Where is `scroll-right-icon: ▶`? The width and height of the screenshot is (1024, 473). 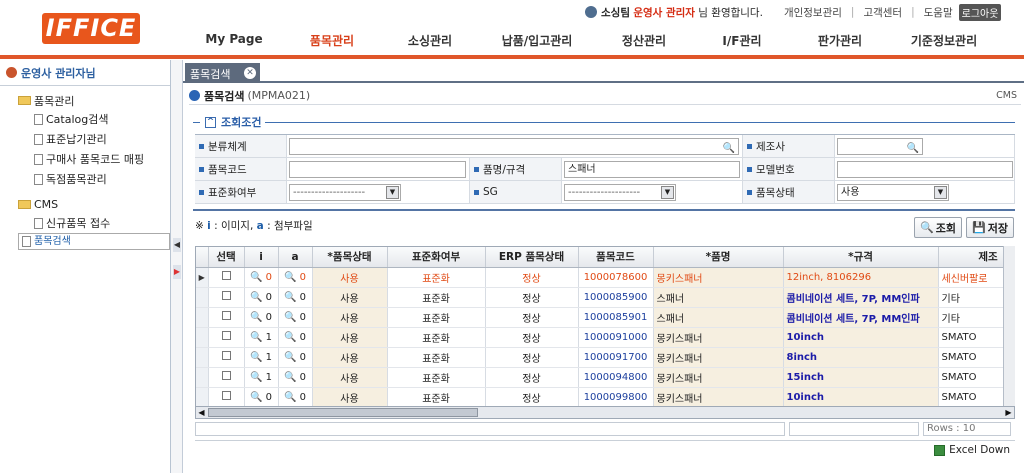 scroll-right-icon: ▶ is located at coordinates (1008, 412).